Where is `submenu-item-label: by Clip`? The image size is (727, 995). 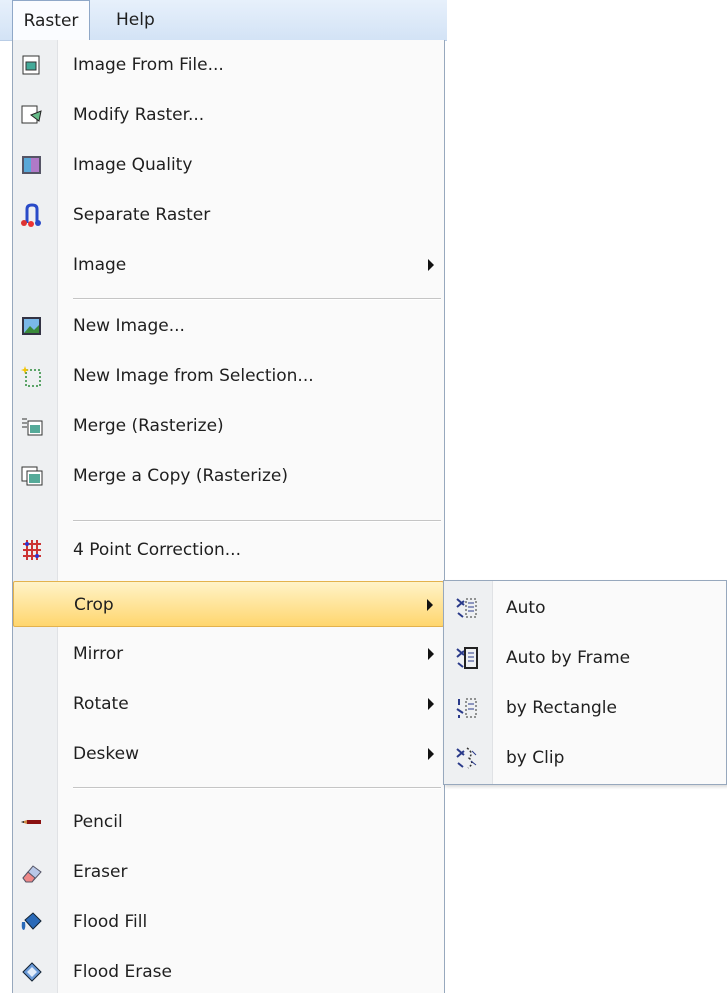
submenu-item-label: by Clip is located at coordinates (535, 758).